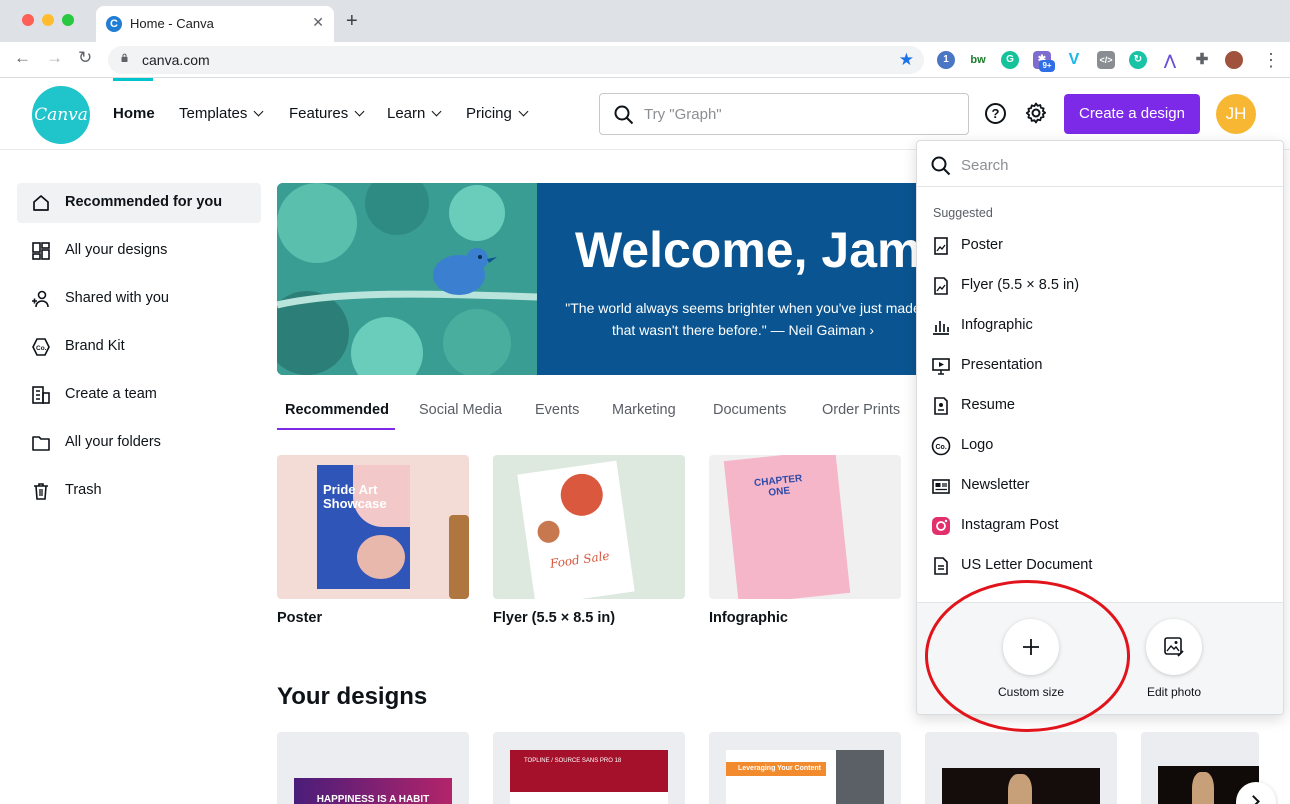  I want to click on nav-home-label: Home, so click(134, 113).